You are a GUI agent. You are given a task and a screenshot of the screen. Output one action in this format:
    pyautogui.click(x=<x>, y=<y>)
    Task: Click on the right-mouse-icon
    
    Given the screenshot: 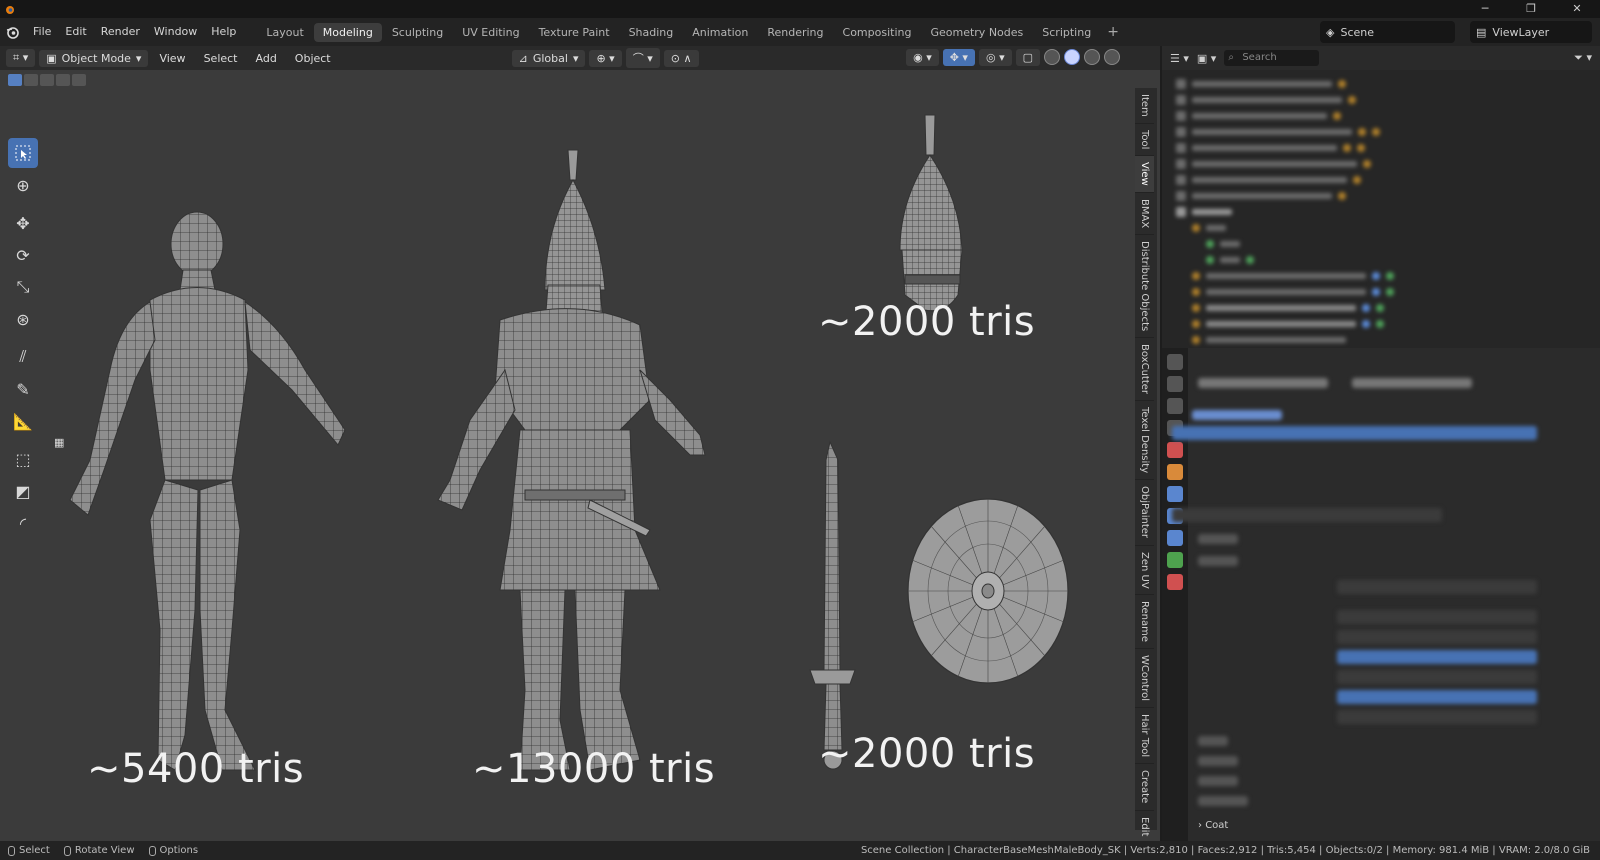 What is the action you would take?
    pyautogui.click(x=152, y=850)
    